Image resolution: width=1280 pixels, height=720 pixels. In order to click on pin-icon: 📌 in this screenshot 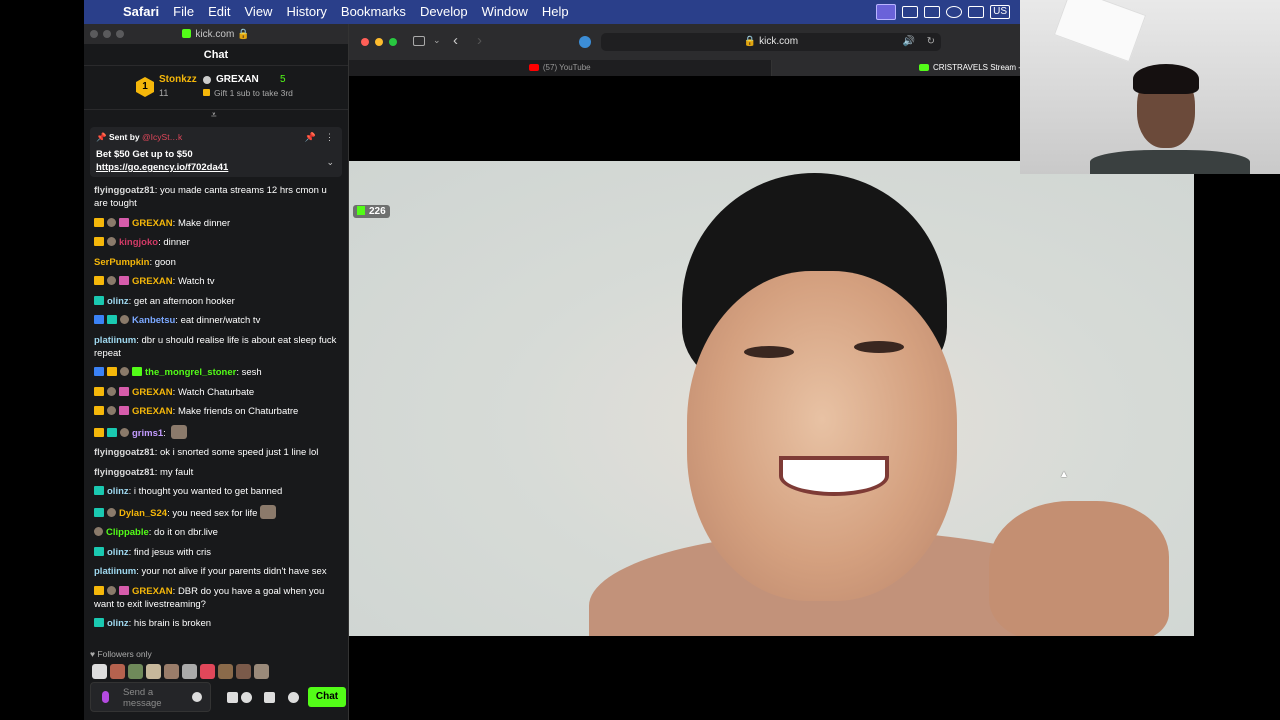, I will do `click(310, 137)`.